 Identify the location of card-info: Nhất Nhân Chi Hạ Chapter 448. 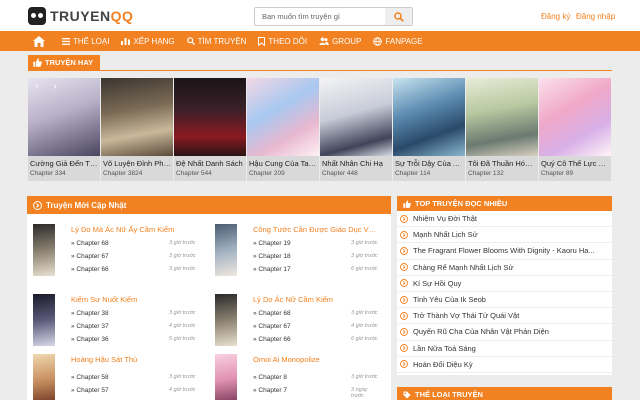
(356, 168).